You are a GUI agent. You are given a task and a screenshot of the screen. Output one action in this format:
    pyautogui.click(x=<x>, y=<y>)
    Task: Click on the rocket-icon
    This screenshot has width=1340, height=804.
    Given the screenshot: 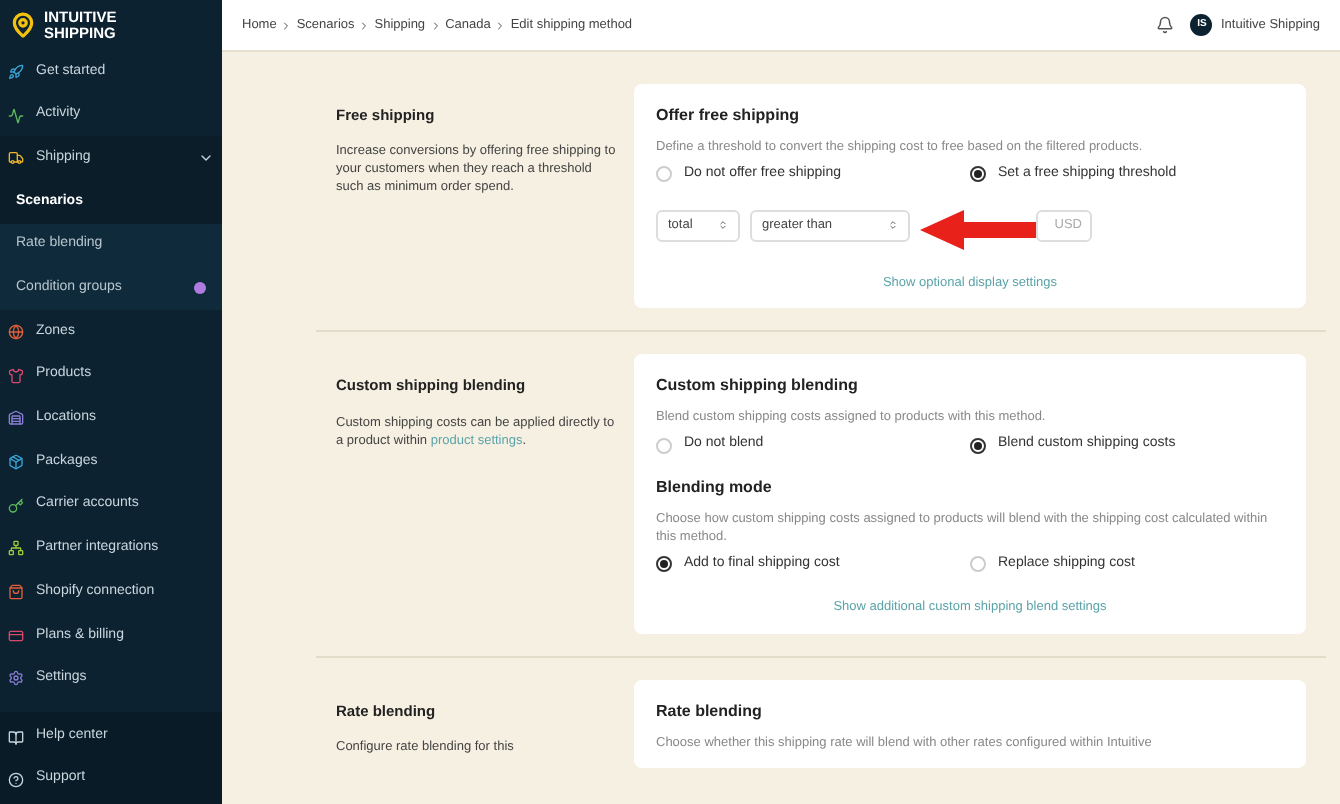 What is the action you would take?
    pyautogui.click(x=16, y=71)
    